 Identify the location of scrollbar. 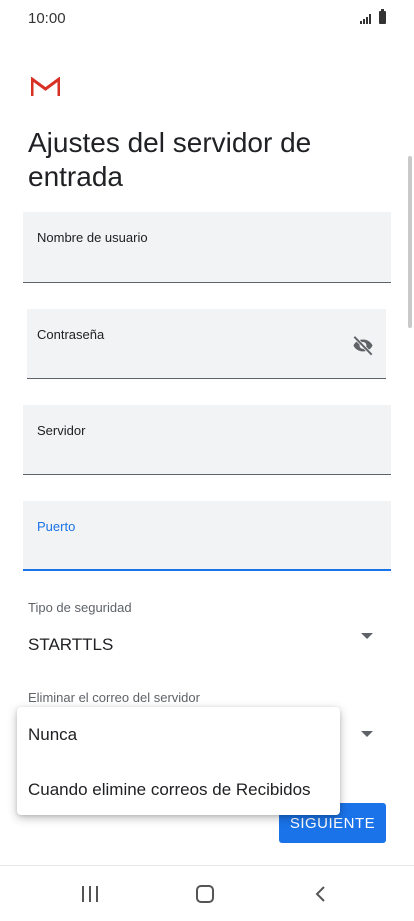
(410, 420).